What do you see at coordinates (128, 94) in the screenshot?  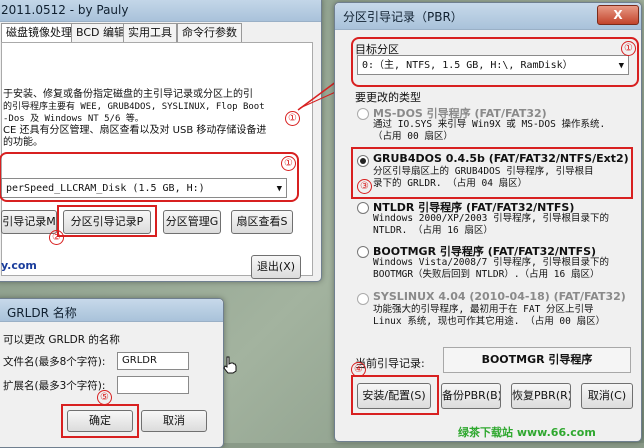 I see `desc-line: 于安装、修复或备份指定磁盘的主引导记录或分区上的引` at bounding box center [128, 94].